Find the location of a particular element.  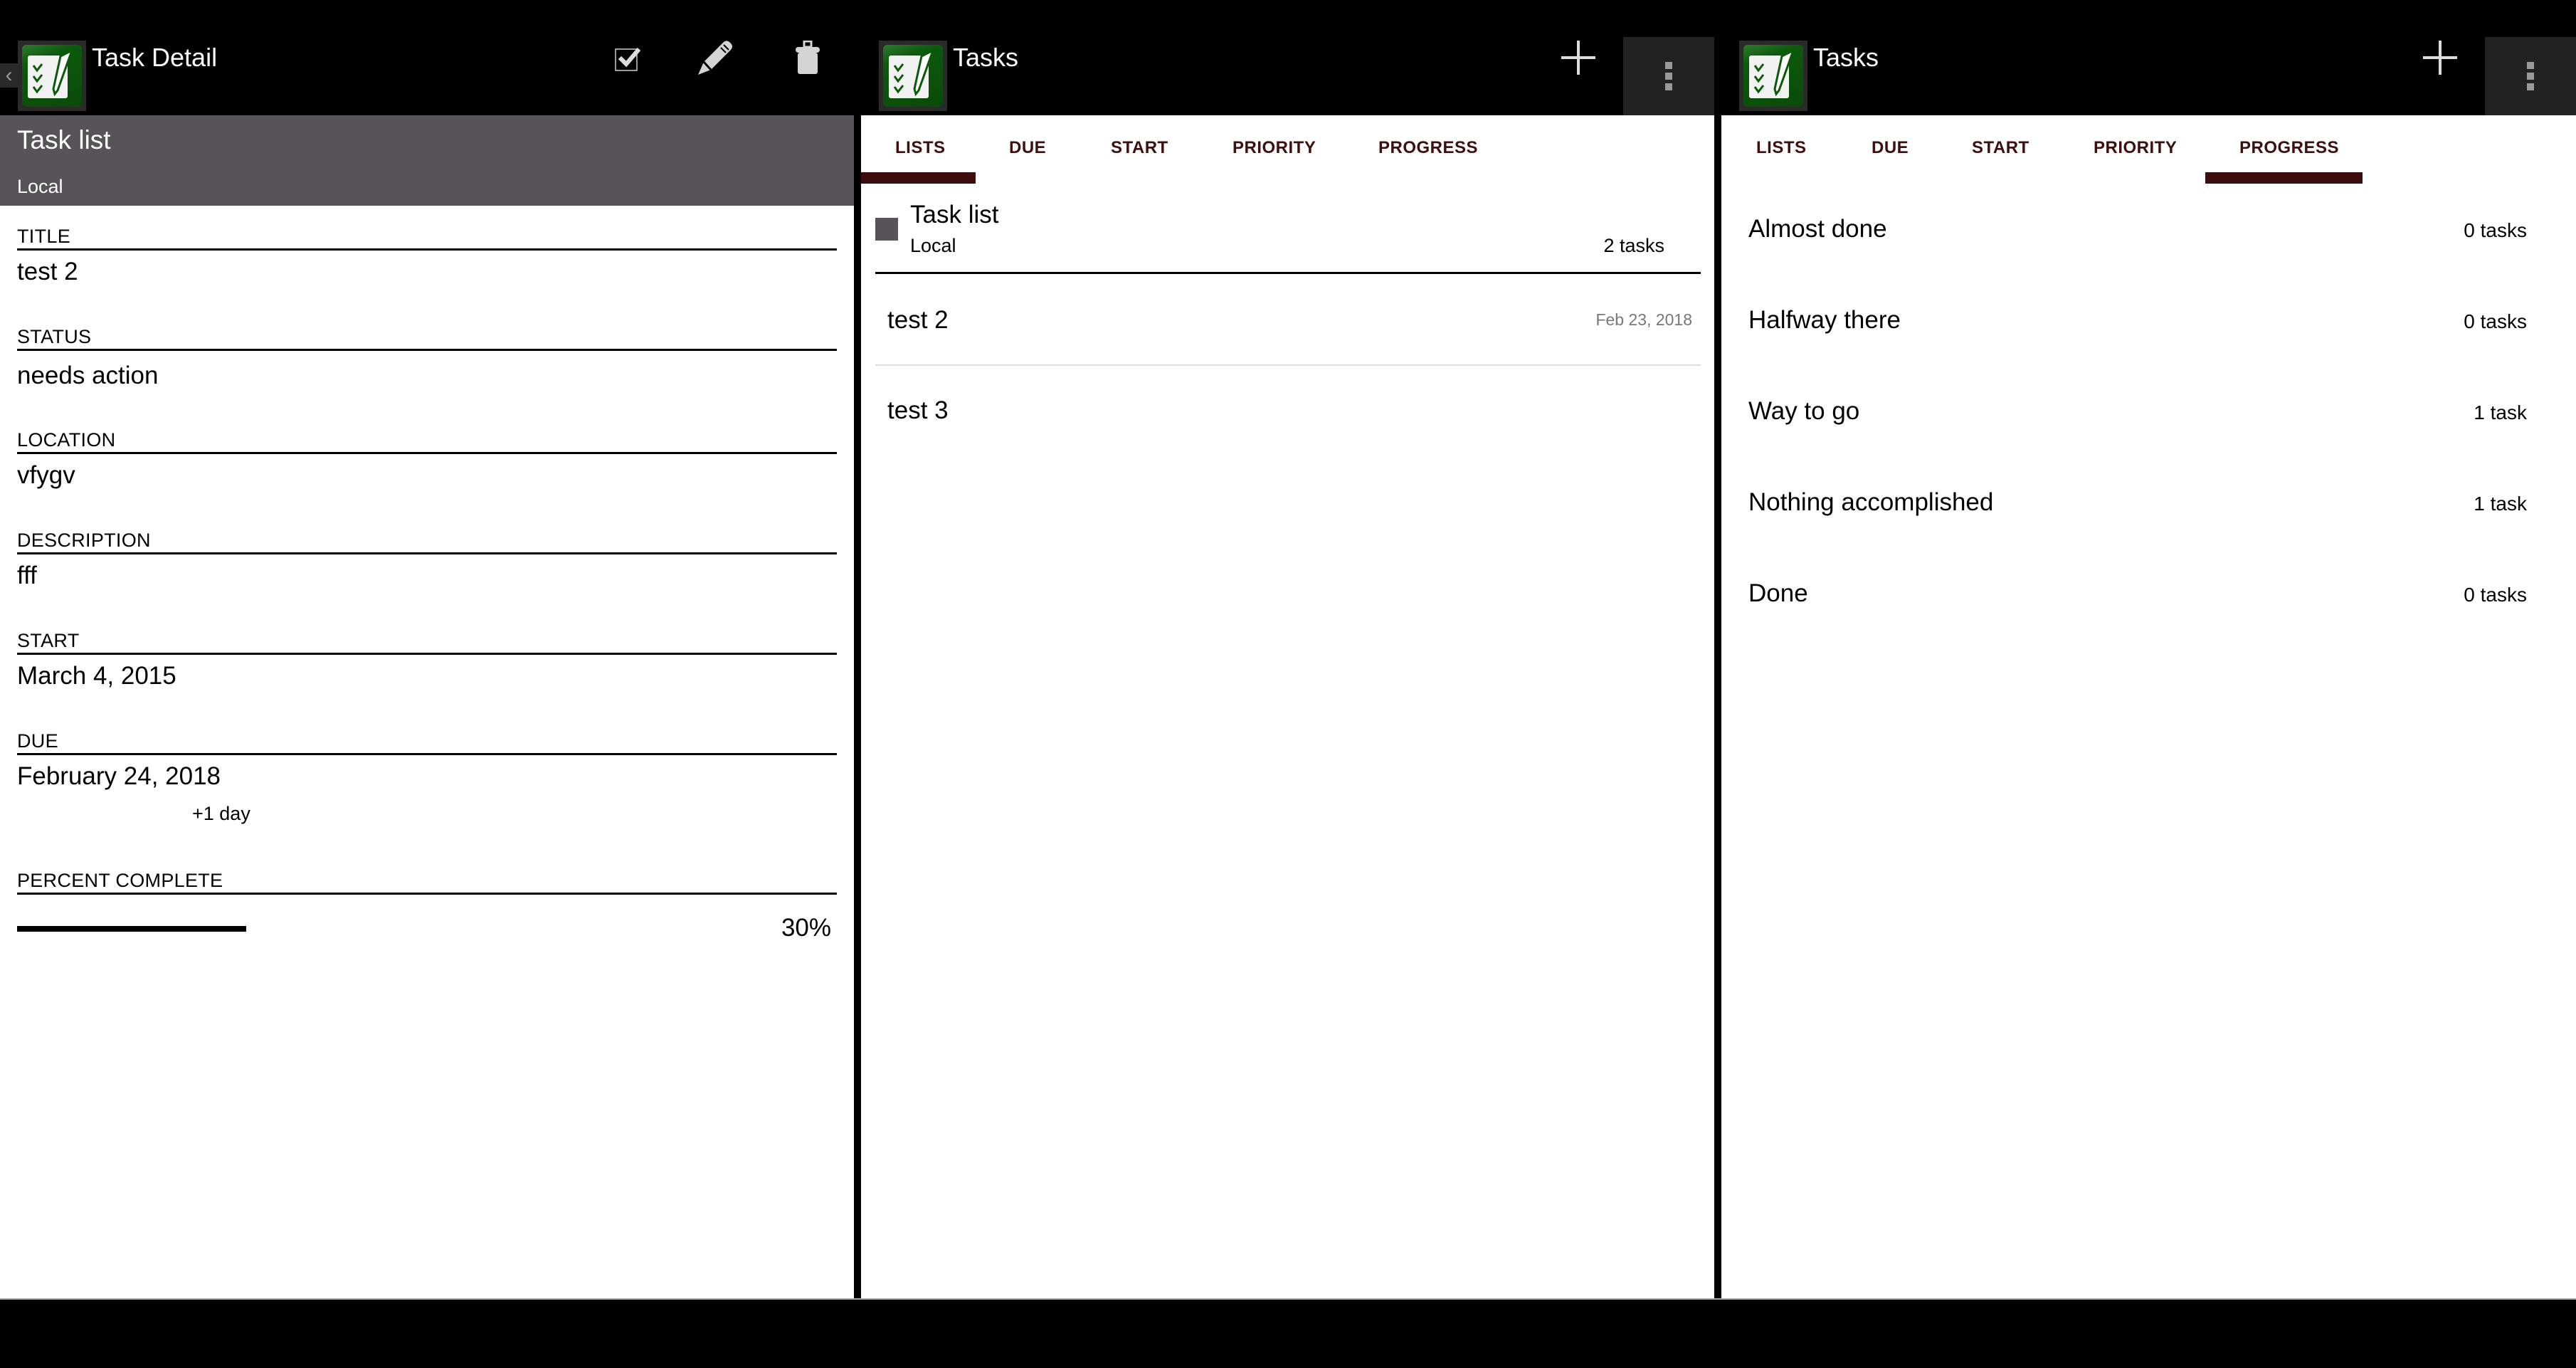

progress-group-row: Halfway there 0 tasks is located at coordinates (2148, 321).